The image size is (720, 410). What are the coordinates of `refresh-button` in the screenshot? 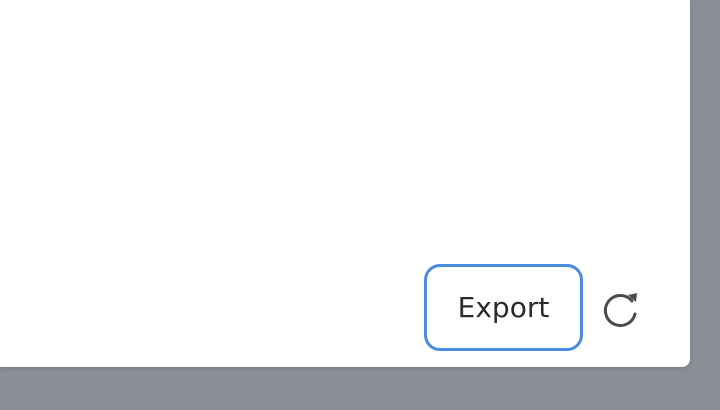 It's located at (620, 309).